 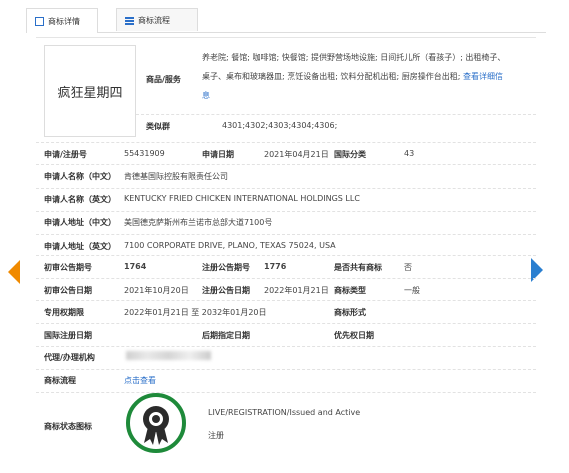 What do you see at coordinates (156, 290) in the screenshot?
I see `prelim-pub-date-value: 2021年10月20日` at bounding box center [156, 290].